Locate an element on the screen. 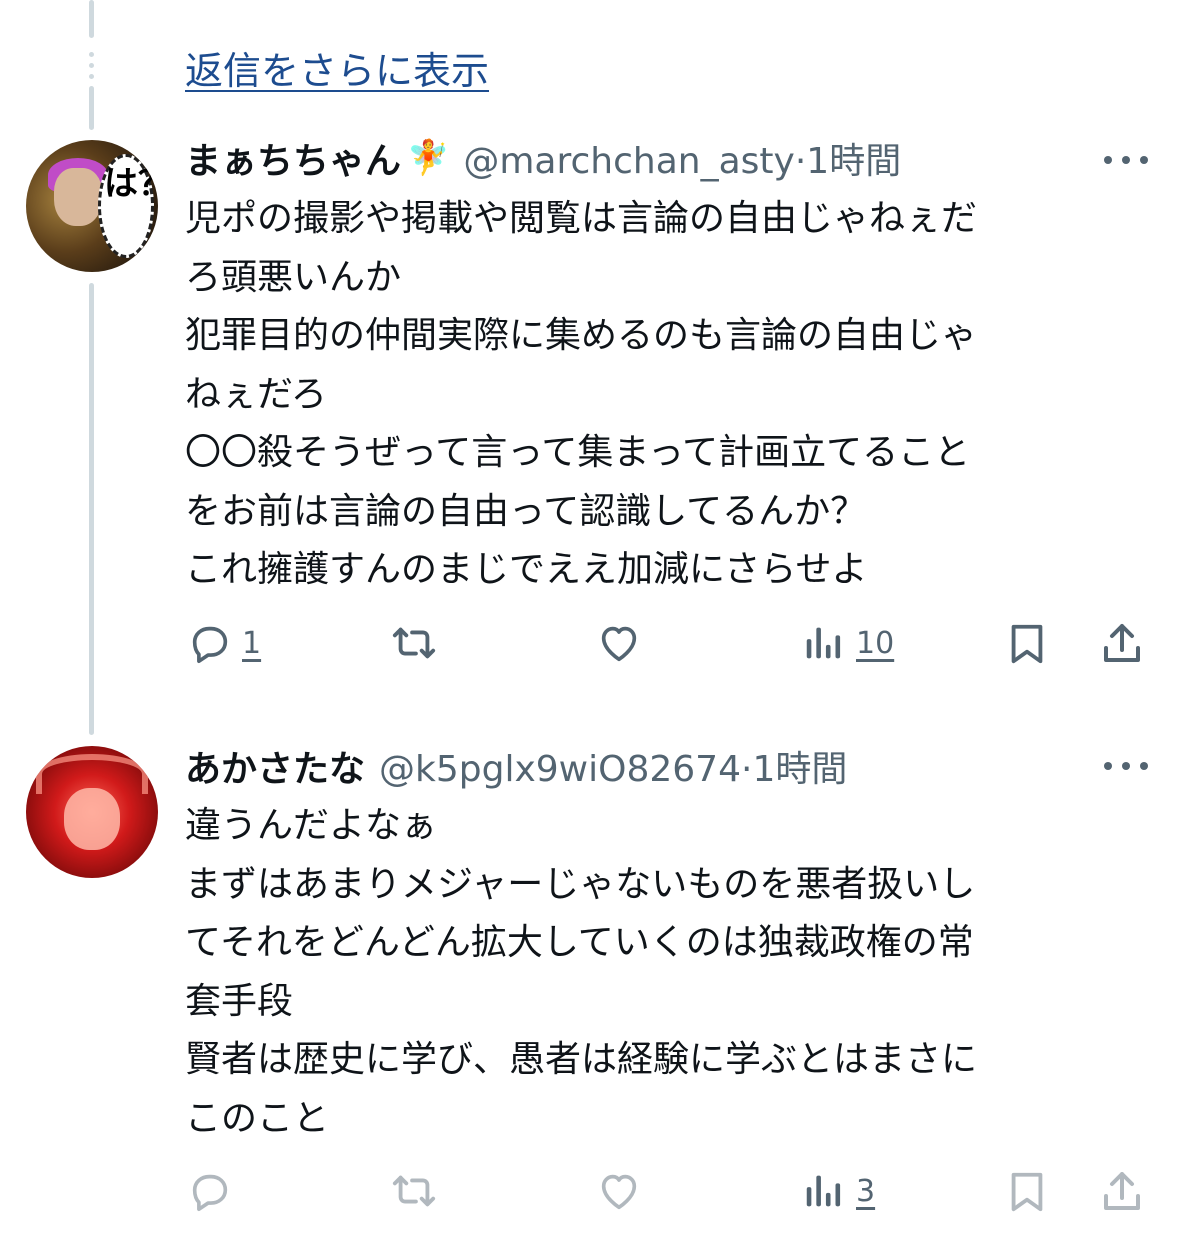  display-name: まぁちちゃん is located at coordinates (293, 158).